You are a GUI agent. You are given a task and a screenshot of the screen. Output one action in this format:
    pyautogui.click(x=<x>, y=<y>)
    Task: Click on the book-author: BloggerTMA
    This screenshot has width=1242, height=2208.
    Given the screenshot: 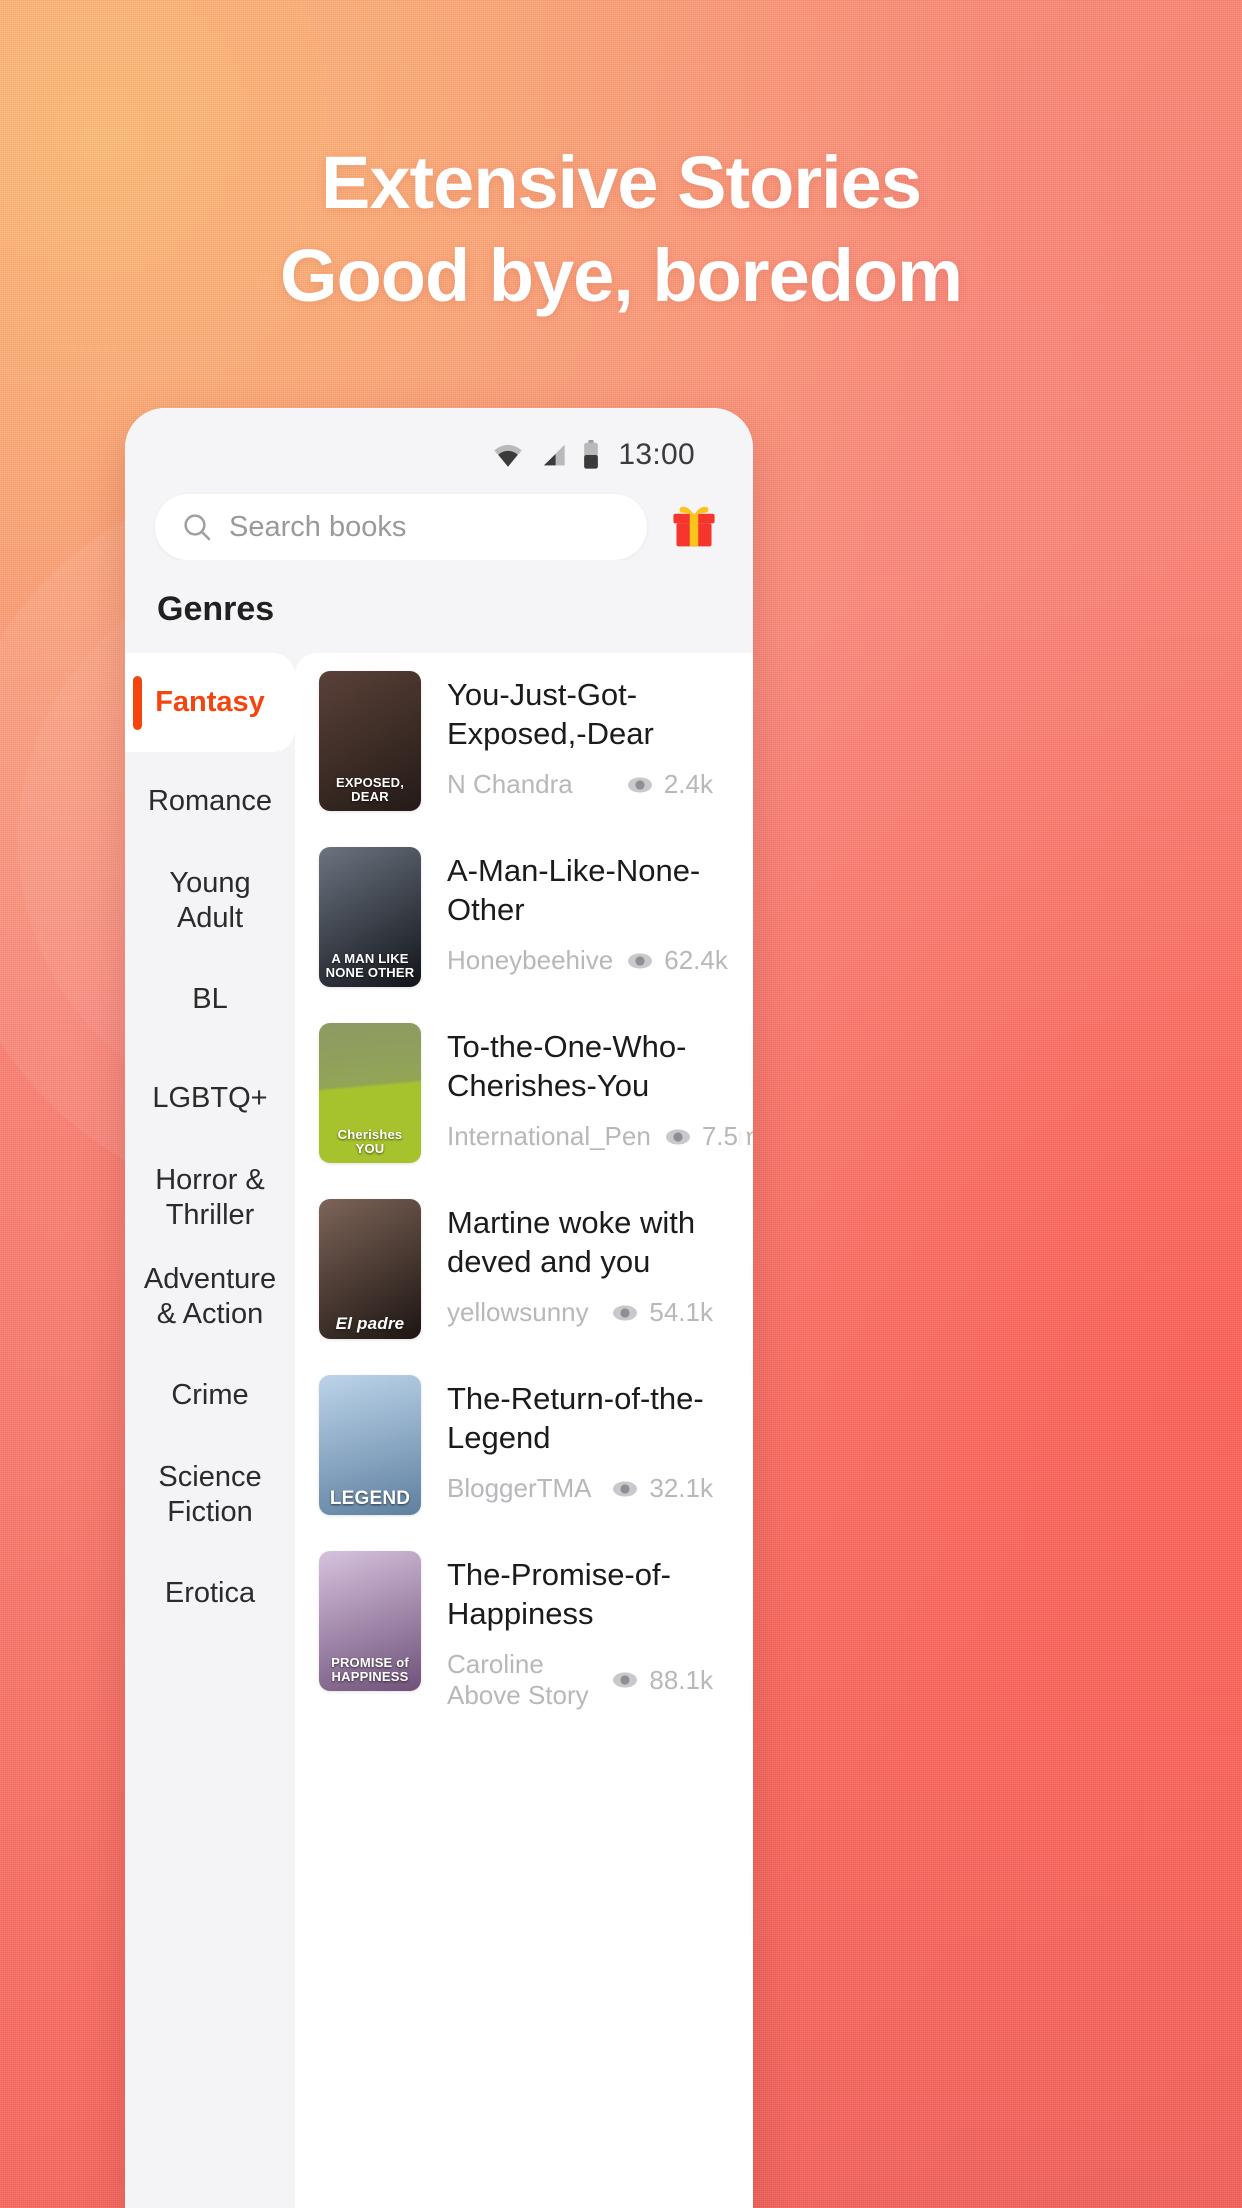 What is the action you would take?
    pyautogui.click(x=519, y=1488)
    